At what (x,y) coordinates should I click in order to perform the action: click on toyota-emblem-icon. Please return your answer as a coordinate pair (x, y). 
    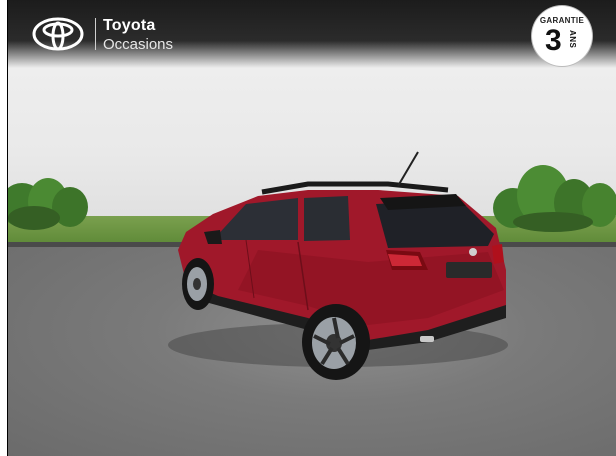
    Looking at the image, I should click on (58, 34).